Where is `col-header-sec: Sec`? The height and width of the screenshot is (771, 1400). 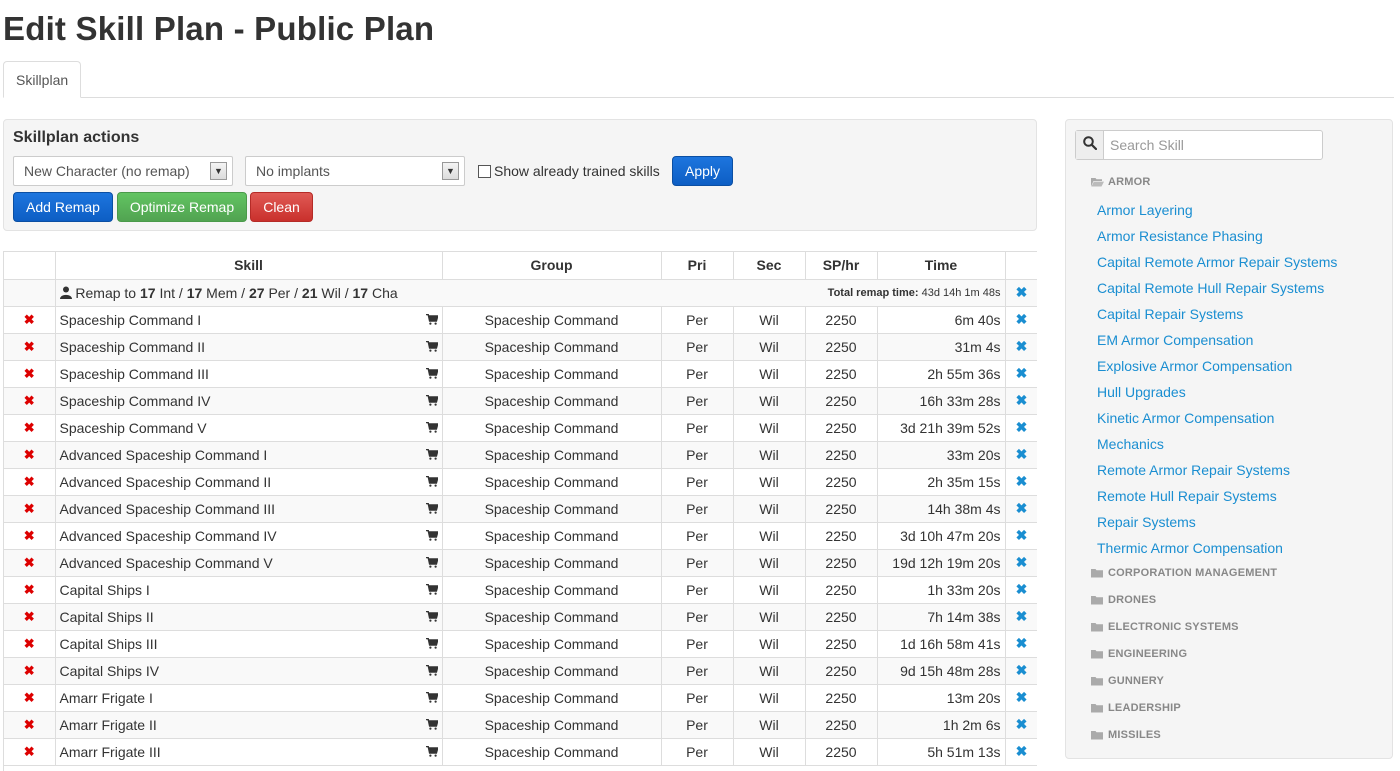
col-header-sec: Sec is located at coordinates (769, 266).